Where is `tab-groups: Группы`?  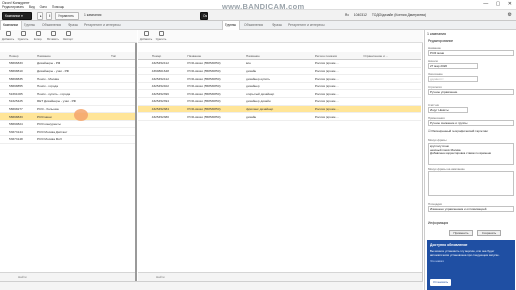 tab-groups: Группы is located at coordinates (30, 25).